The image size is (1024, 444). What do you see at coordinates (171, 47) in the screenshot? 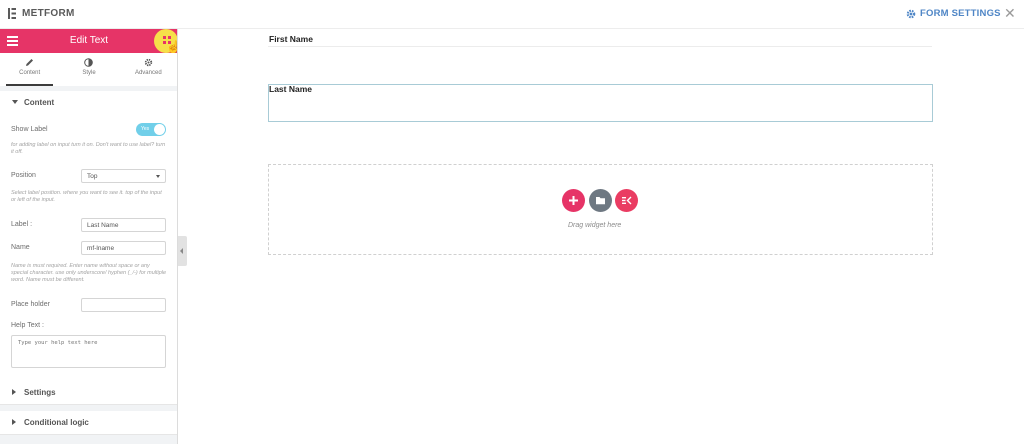
I see `hand-cursor-icon: ☝` at bounding box center [171, 47].